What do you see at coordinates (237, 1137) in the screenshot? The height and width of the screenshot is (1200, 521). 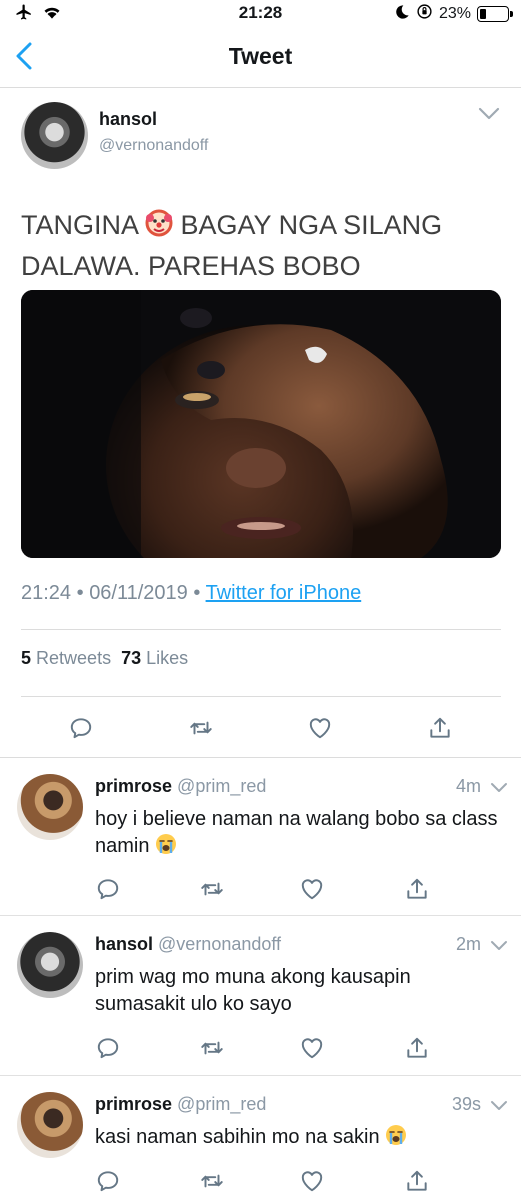 I see `reply-text-body: kasi naman sabihin mo na sakin` at bounding box center [237, 1137].